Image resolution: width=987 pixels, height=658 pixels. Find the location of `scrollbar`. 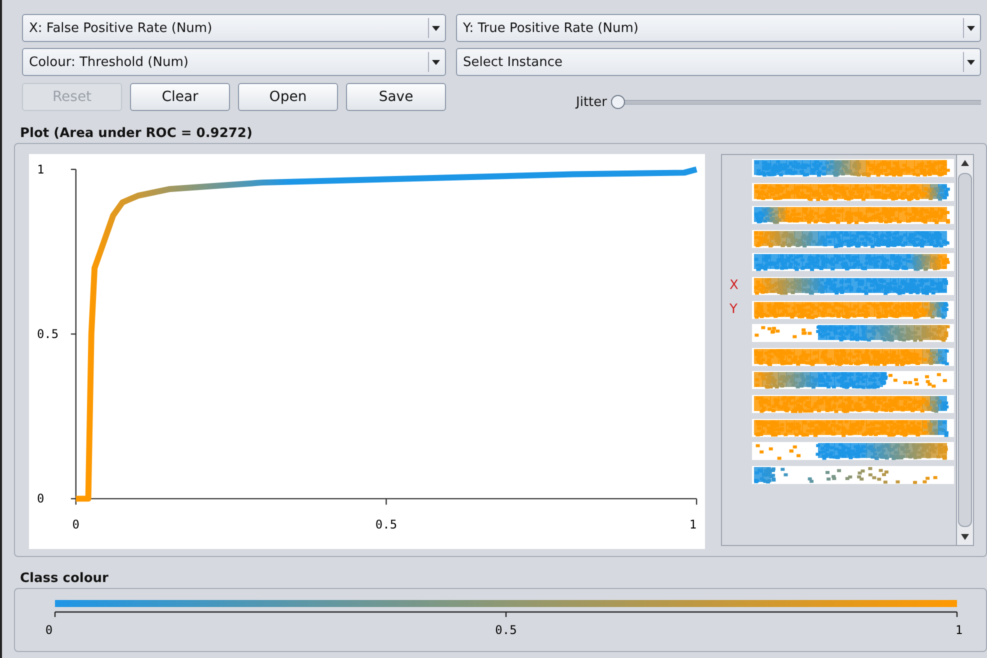

scrollbar is located at coordinates (964, 350).